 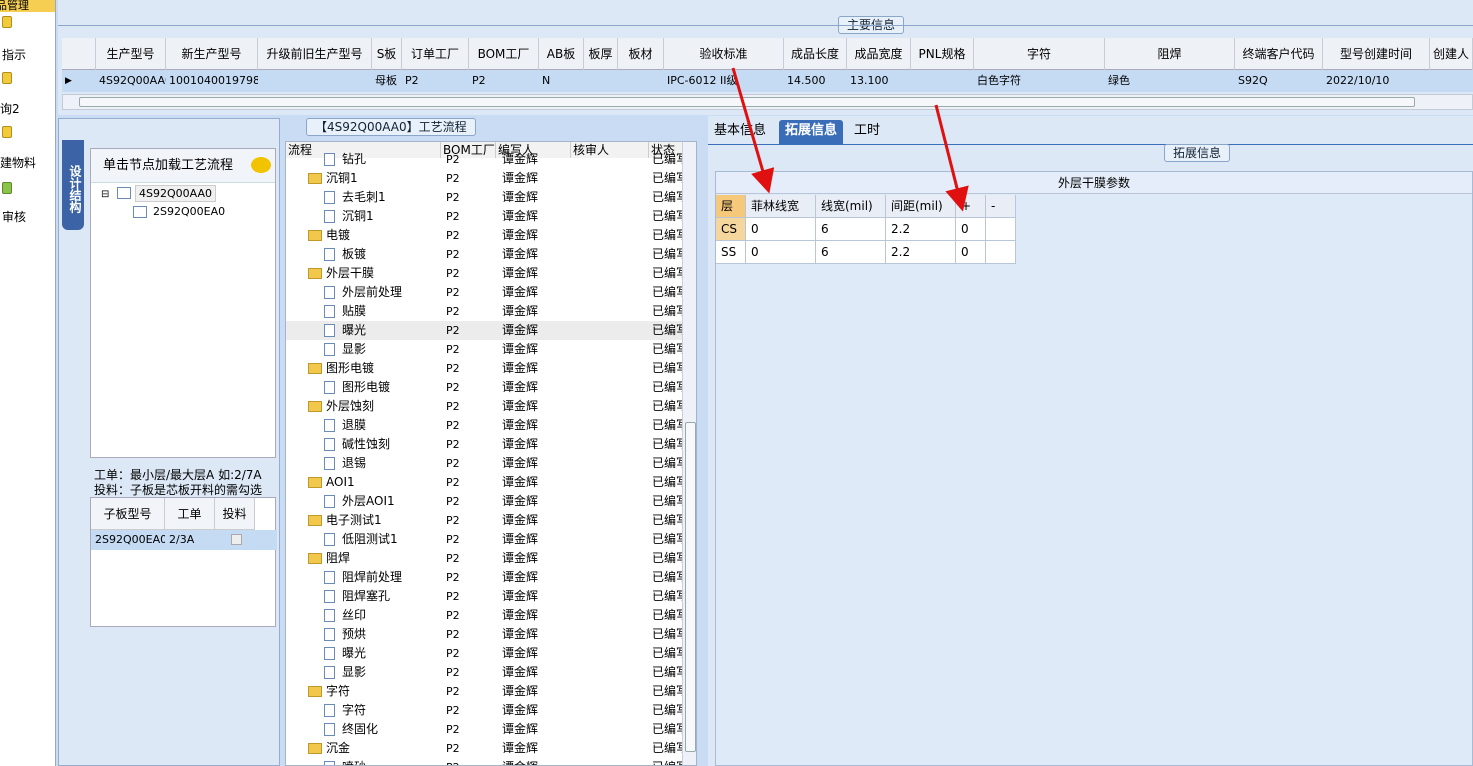 I want to click on annotation-arrows, so click(x=850, y=139).